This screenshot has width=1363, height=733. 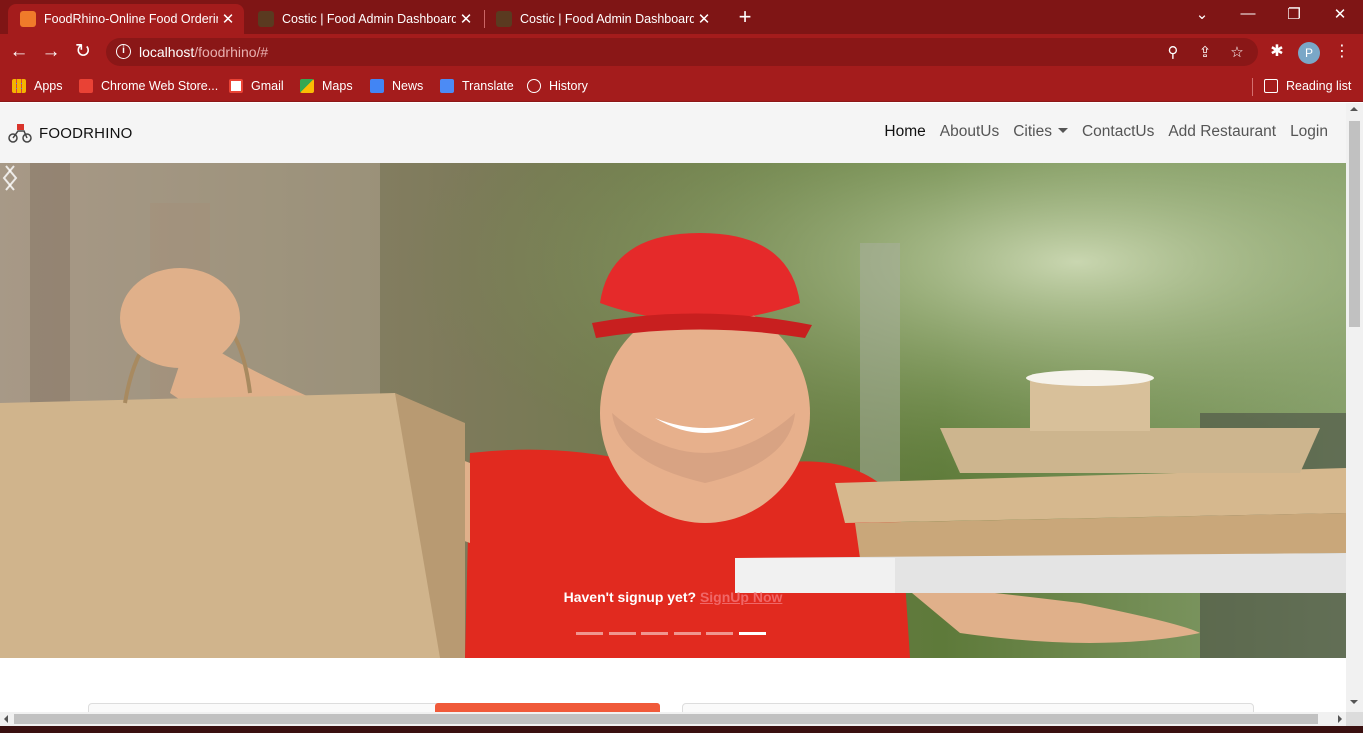 What do you see at coordinates (19, 52) in the screenshot?
I see `back-arrow-icon: ←` at bounding box center [19, 52].